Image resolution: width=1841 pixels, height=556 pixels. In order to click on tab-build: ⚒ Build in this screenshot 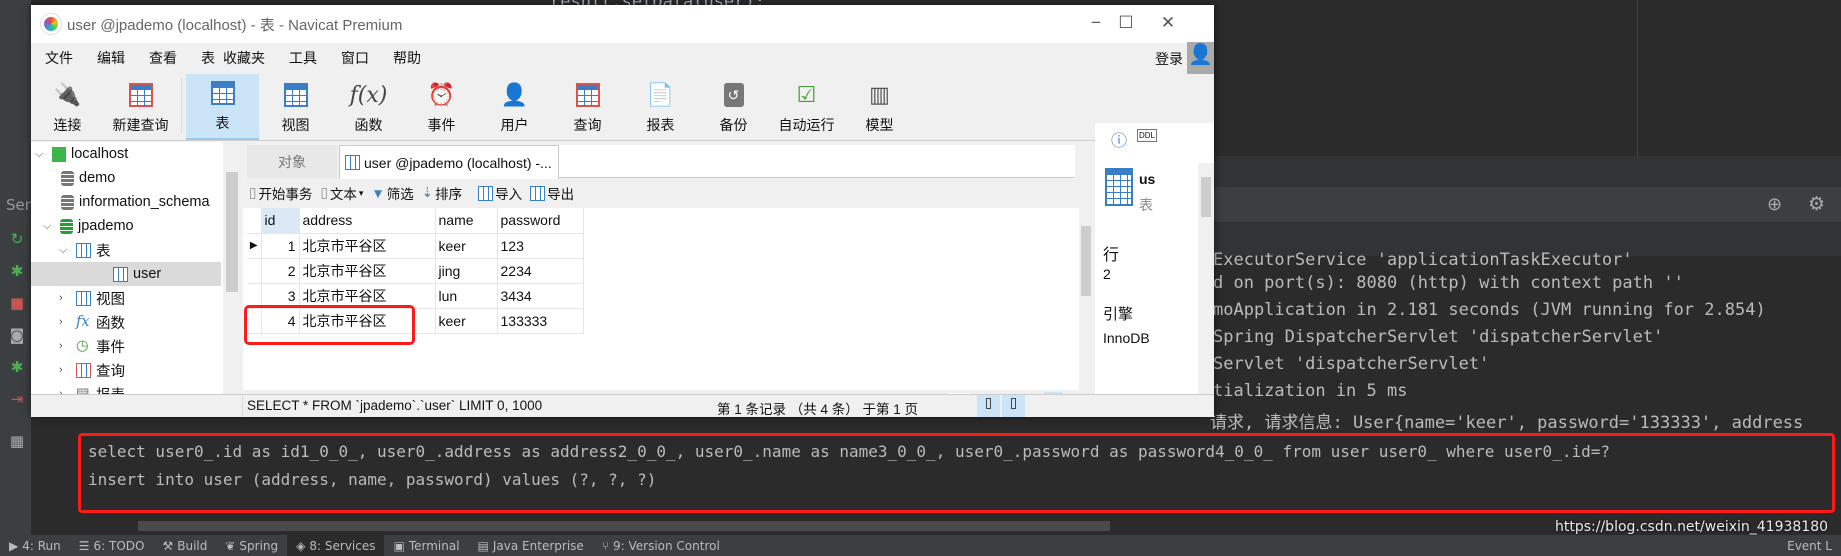, I will do `click(184, 545)`.